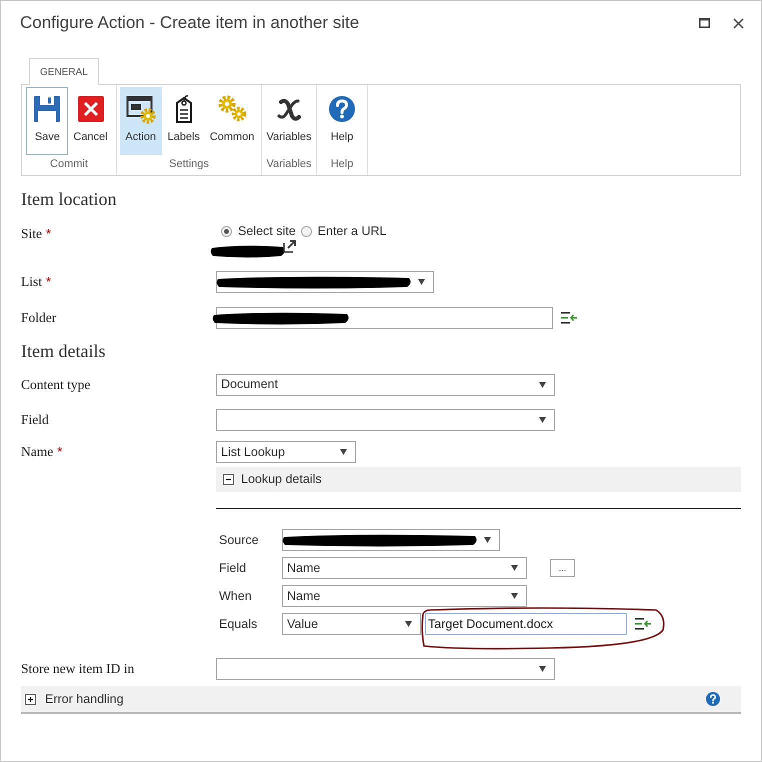  I want to click on group-label: Help, so click(342, 164).